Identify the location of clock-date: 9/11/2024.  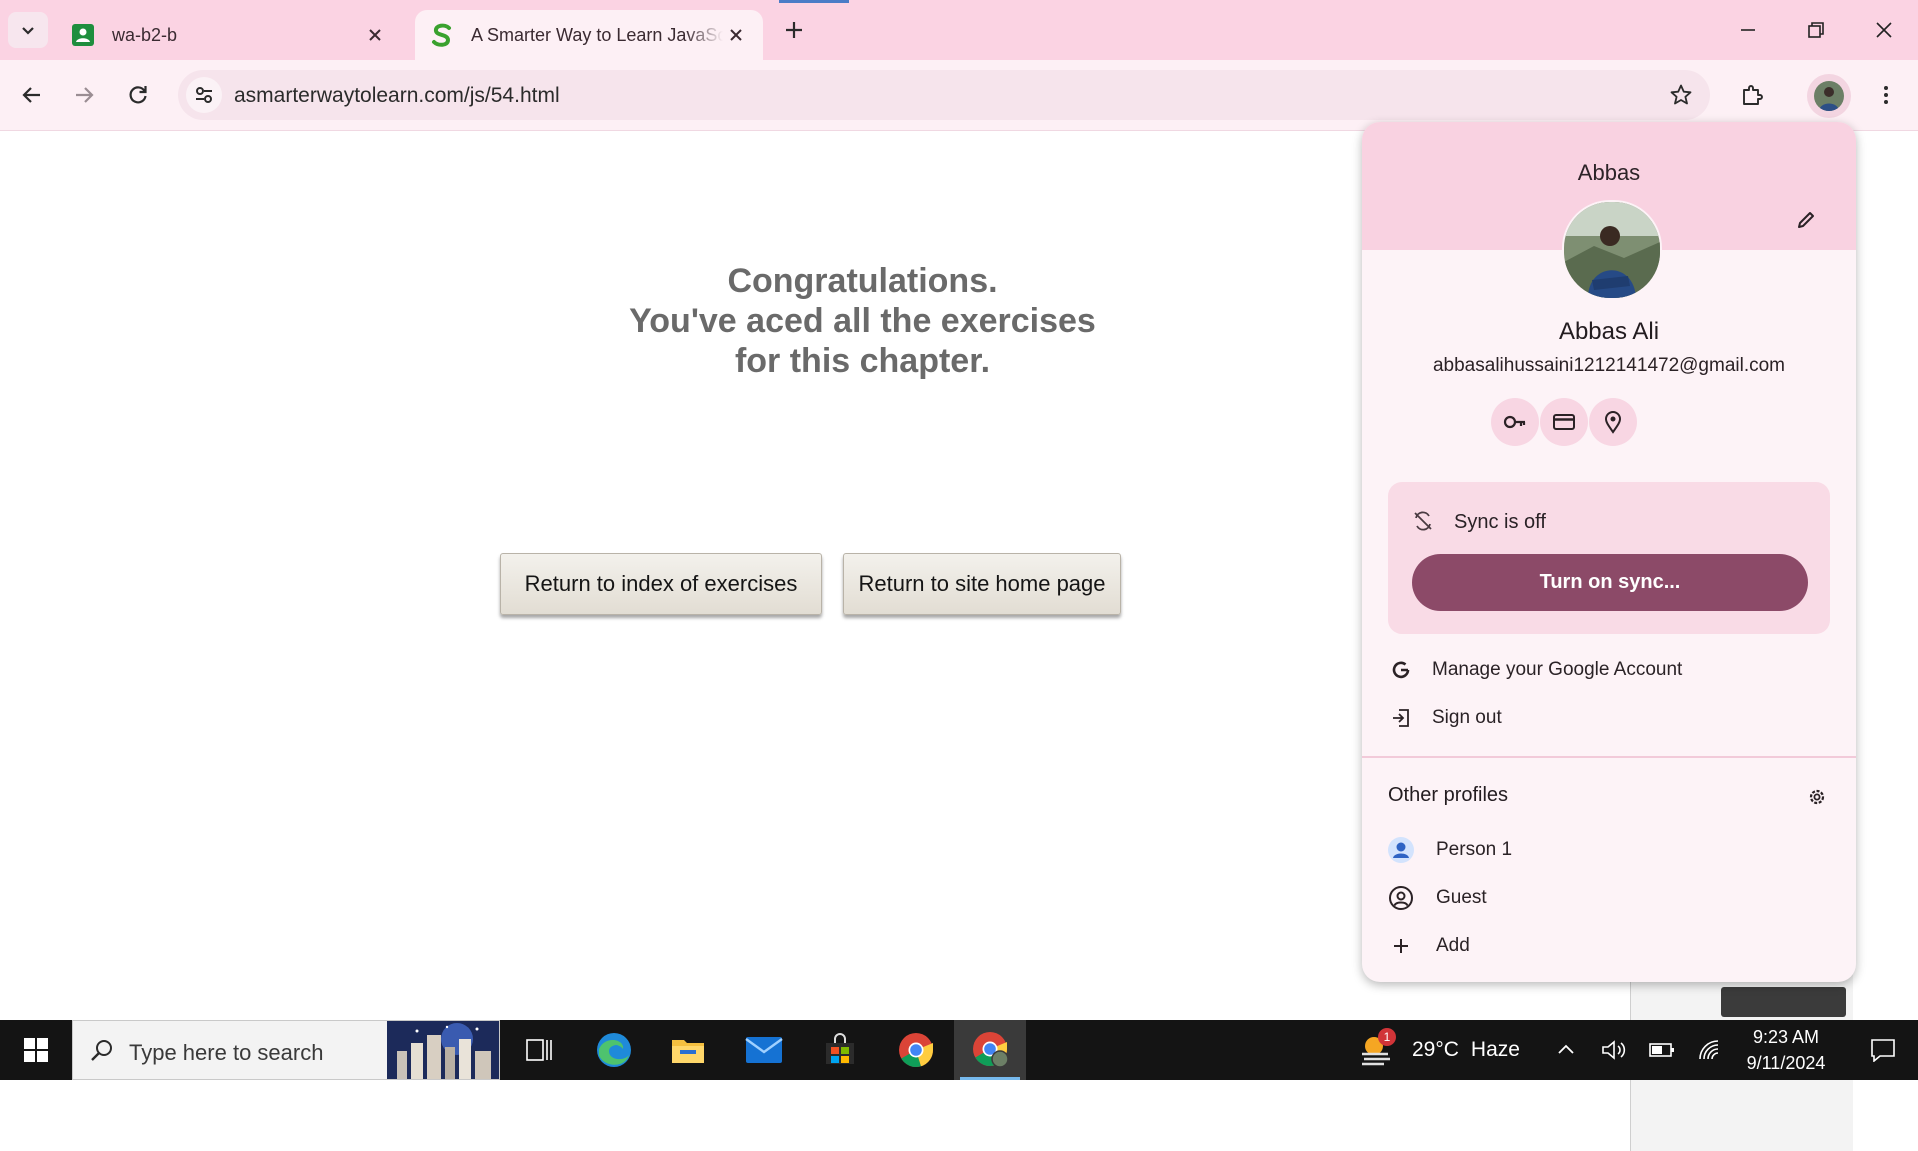
(1786, 1063).